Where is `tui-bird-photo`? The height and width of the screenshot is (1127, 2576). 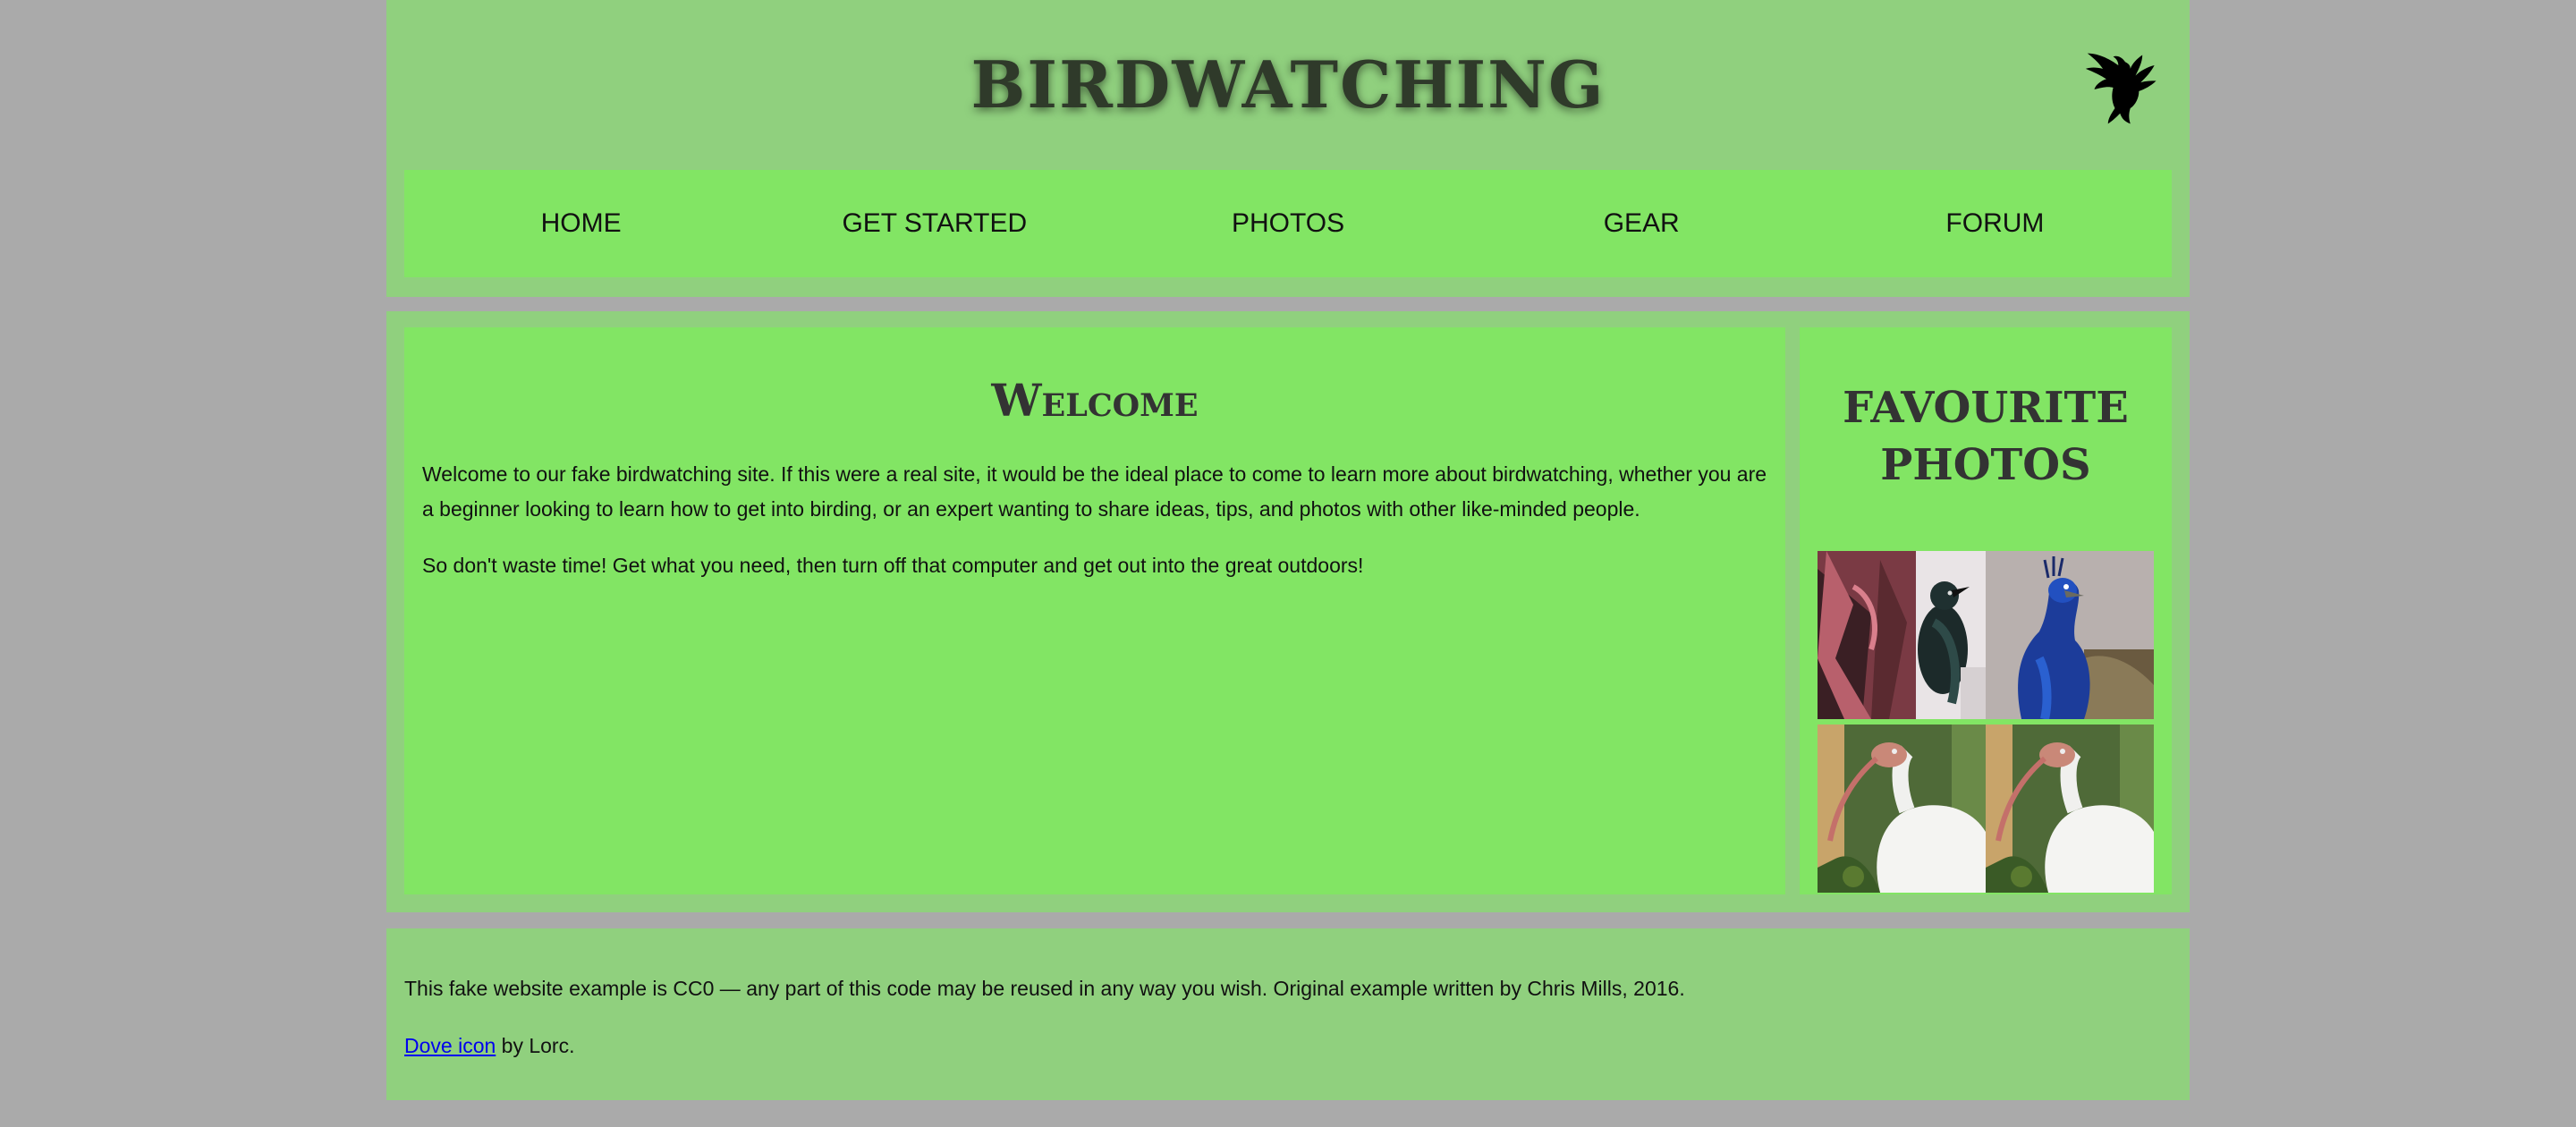
tui-bird-photo is located at coordinates (1902, 635).